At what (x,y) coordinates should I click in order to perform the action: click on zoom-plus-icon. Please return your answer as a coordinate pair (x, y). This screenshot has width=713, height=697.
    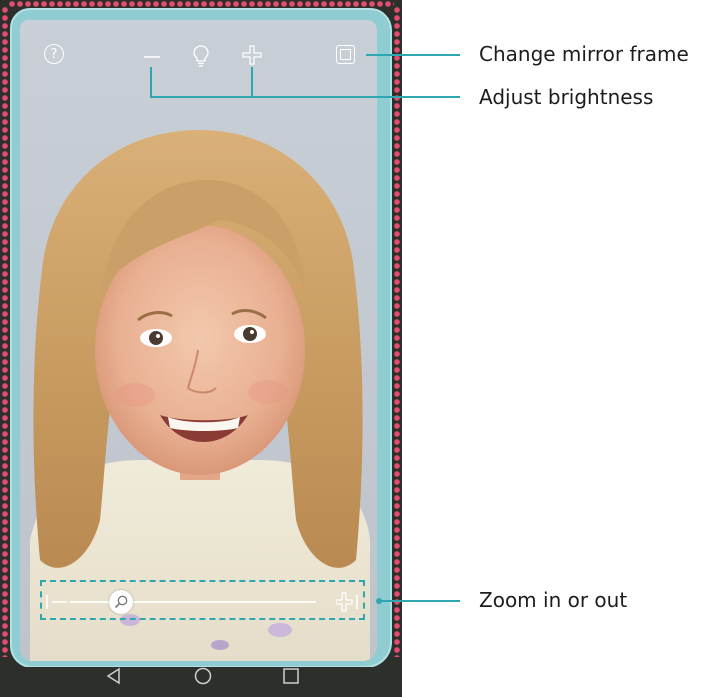
    Looking at the image, I should click on (347, 602).